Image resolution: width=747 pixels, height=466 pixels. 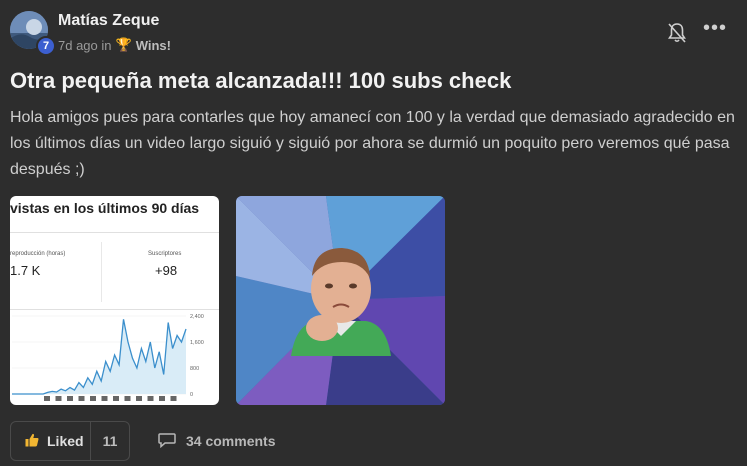 I want to click on post-meta: 7d ago in 🏆 Wins!, so click(x=114, y=45).